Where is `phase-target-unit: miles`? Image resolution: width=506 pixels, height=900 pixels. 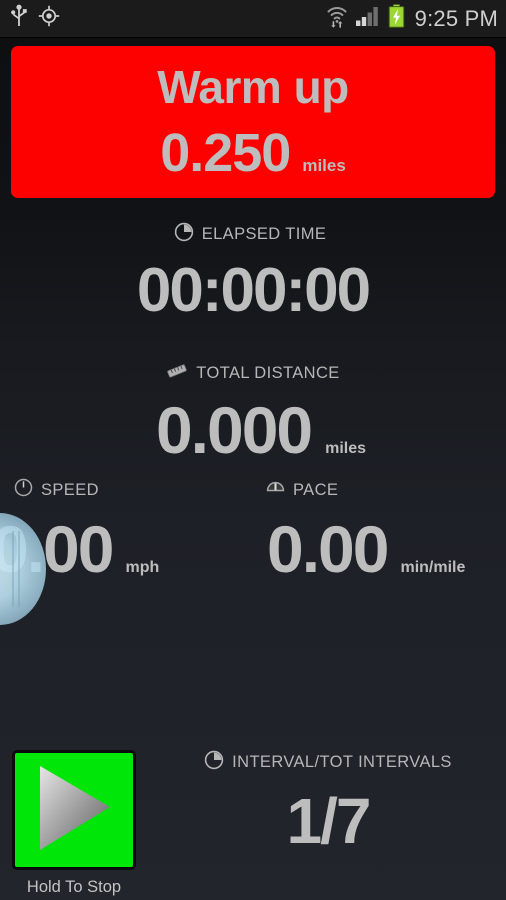 phase-target-unit: miles is located at coordinates (324, 165).